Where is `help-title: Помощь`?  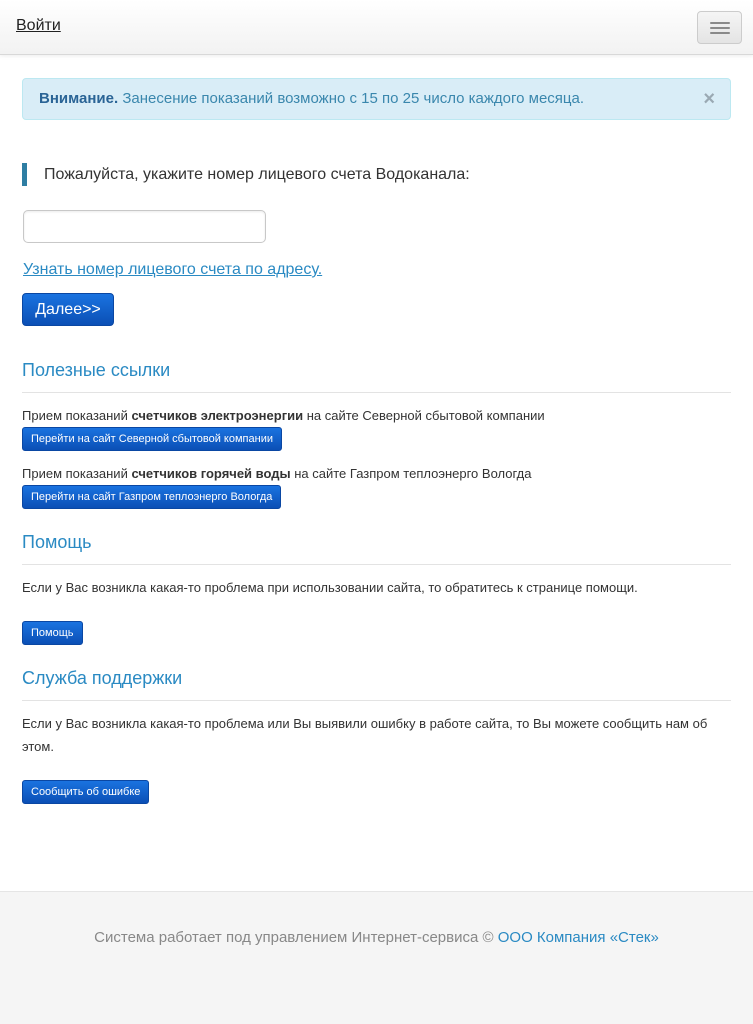 help-title: Помощь is located at coordinates (57, 542).